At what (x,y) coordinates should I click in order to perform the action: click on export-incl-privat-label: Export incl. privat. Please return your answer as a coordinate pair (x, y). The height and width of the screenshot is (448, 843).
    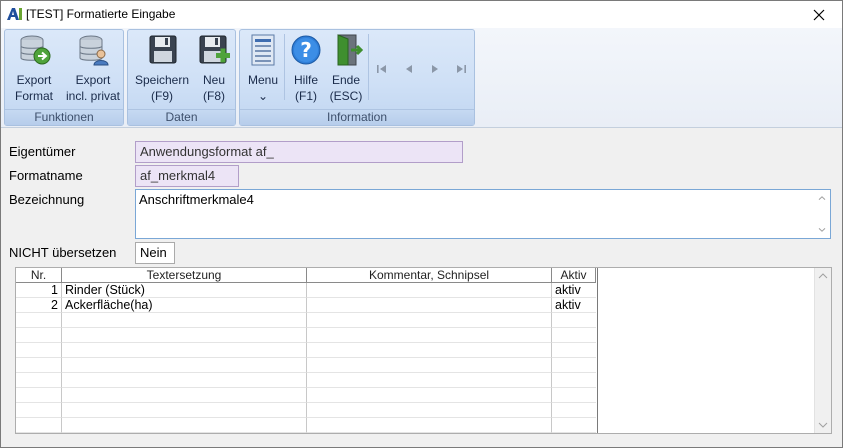
    Looking at the image, I should click on (93, 88).